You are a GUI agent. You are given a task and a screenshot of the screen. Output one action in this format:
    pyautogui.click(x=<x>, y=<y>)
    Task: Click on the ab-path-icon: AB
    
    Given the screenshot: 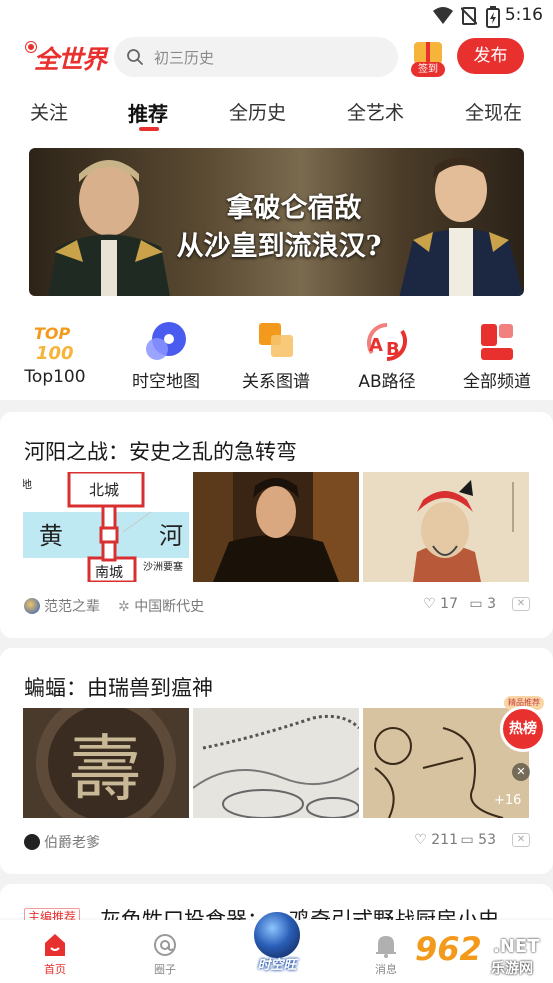 What is the action you would take?
    pyautogui.click(x=387, y=342)
    